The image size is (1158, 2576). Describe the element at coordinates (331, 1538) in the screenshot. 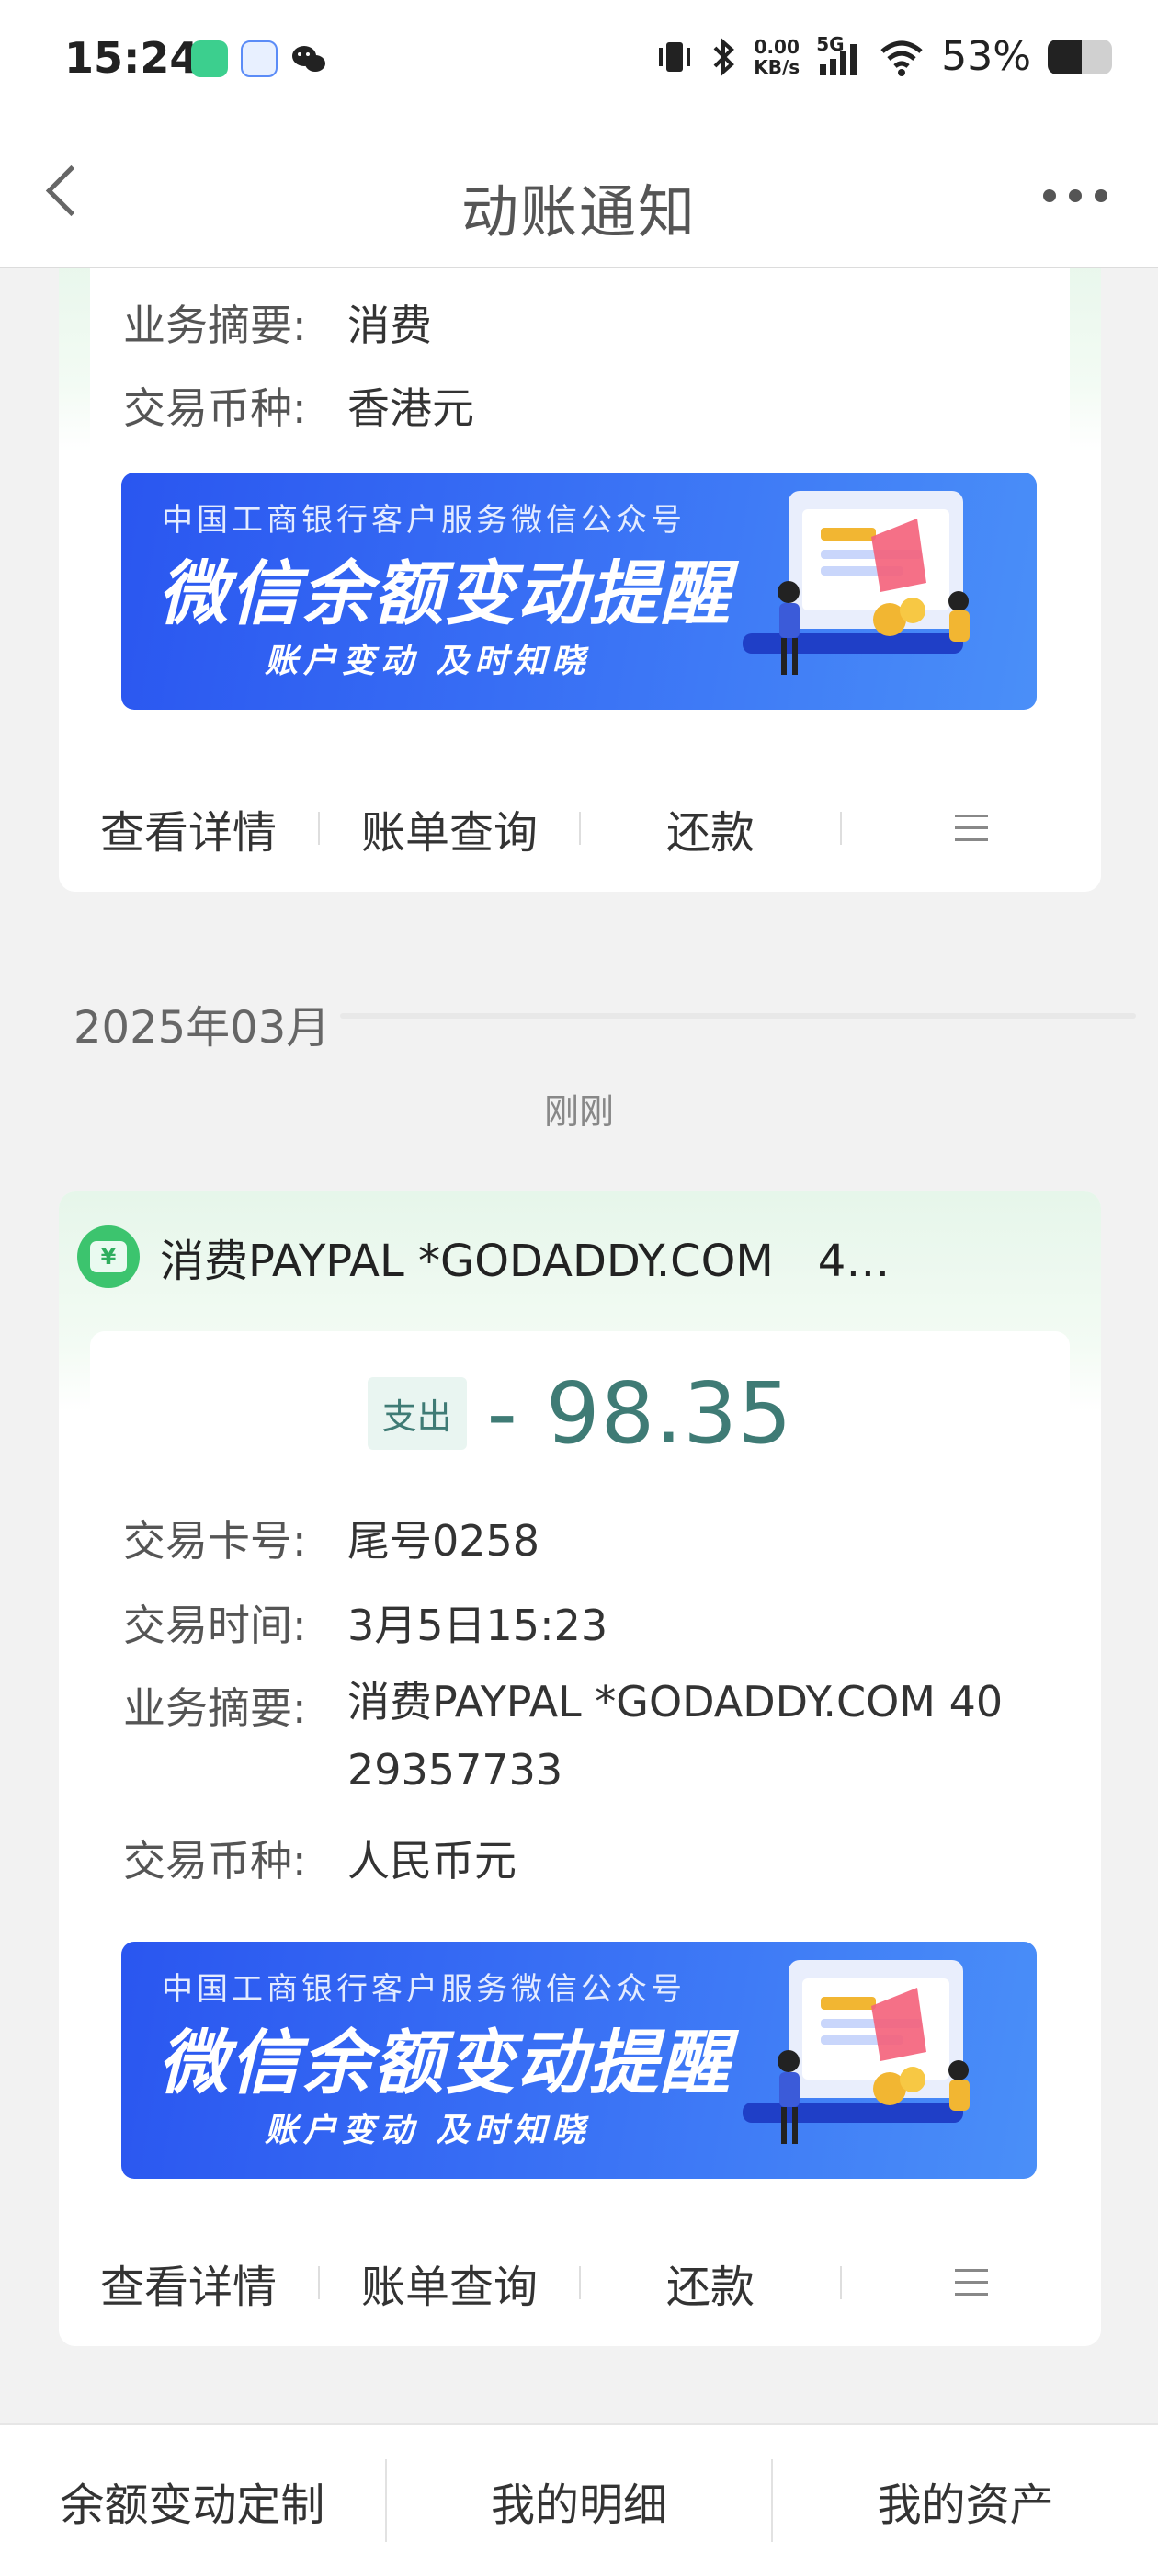

I see `info-row: 交易卡号: 尾号0258` at that location.